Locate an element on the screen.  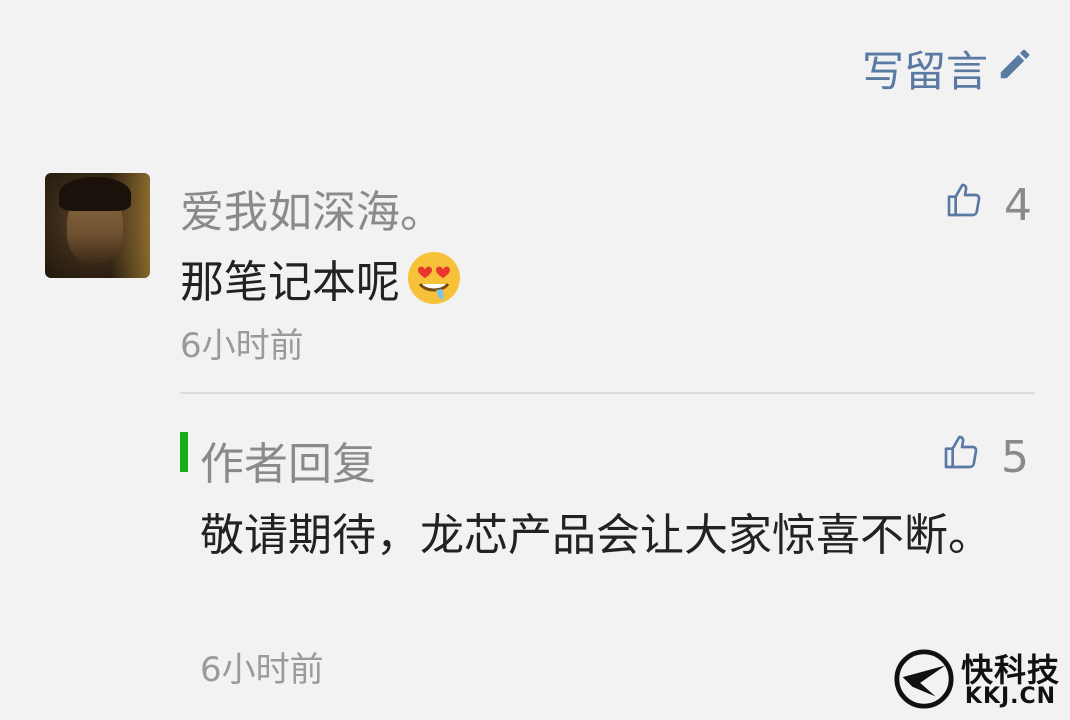
comment-nickname: 爱我如深海。 is located at coordinates (312, 212).